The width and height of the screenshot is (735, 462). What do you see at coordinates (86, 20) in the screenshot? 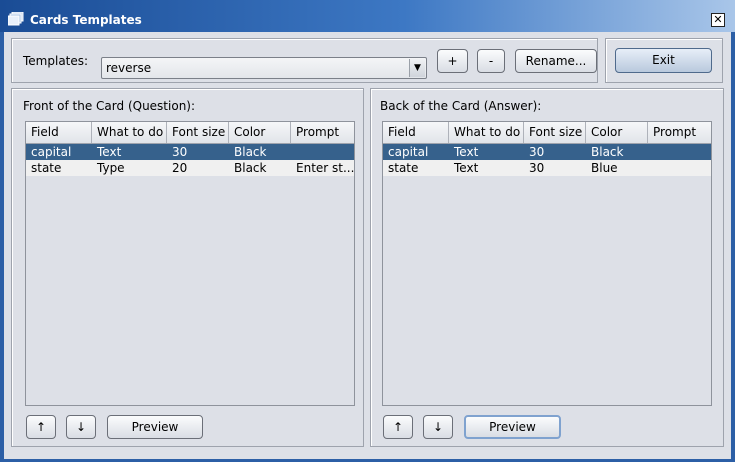
I see `window-title: Cards Templates` at bounding box center [86, 20].